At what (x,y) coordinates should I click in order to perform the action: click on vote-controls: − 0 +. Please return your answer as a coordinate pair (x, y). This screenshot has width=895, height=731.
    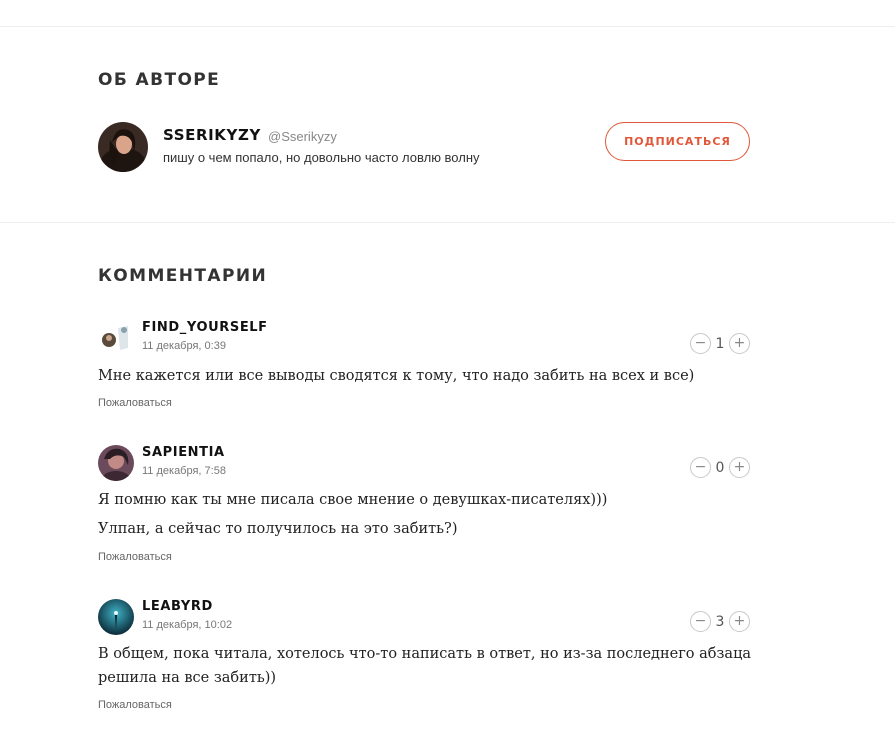
    Looking at the image, I should click on (720, 467).